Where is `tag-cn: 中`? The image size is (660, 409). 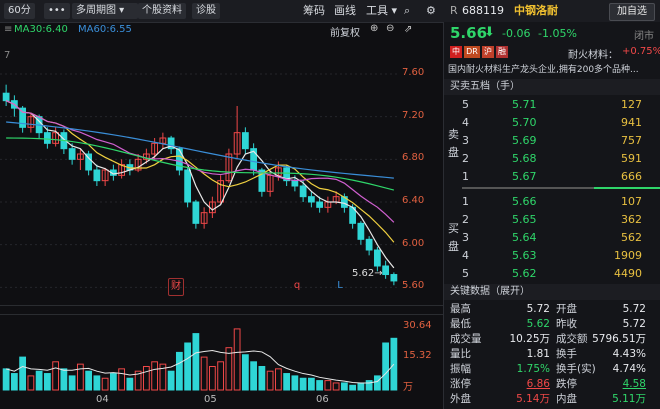 tag-cn: 中 is located at coordinates (456, 52).